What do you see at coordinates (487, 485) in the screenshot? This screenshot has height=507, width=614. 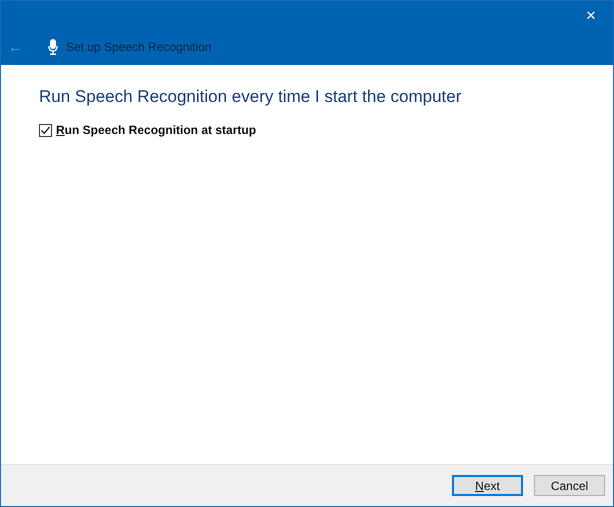 I see `next-button: Next` at bounding box center [487, 485].